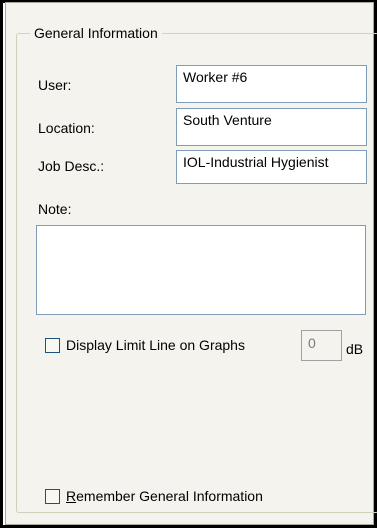  Describe the element at coordinates (355, 349) in the screenshot. I see `db-unit-label: dB` at that location.